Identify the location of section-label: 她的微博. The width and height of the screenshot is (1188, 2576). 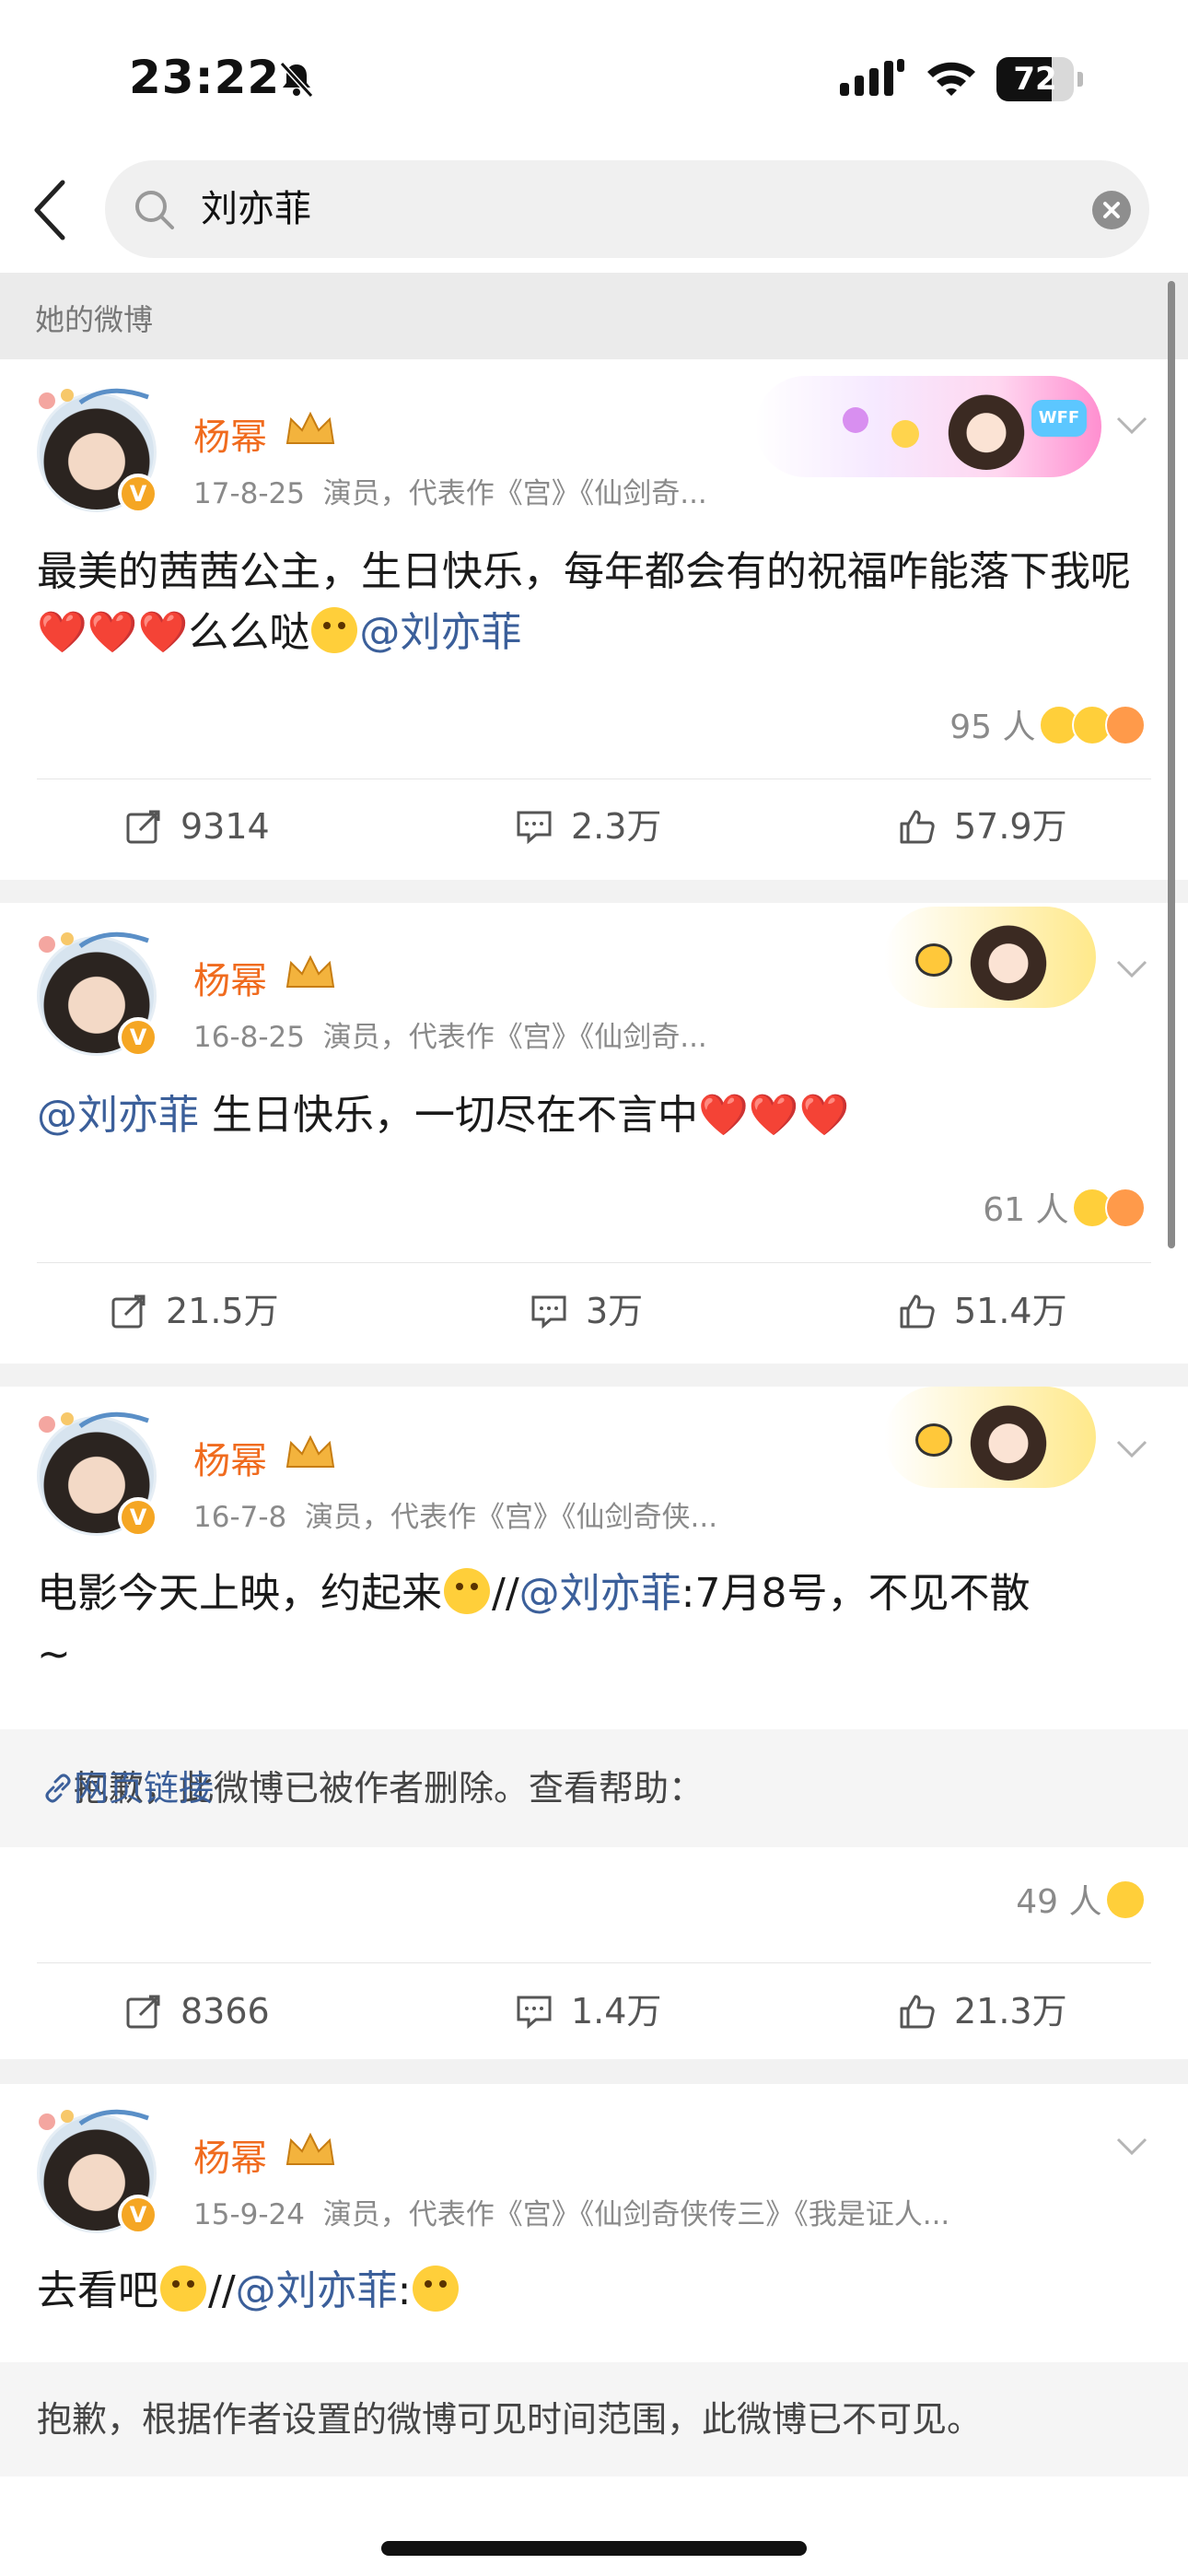
(594, 316).